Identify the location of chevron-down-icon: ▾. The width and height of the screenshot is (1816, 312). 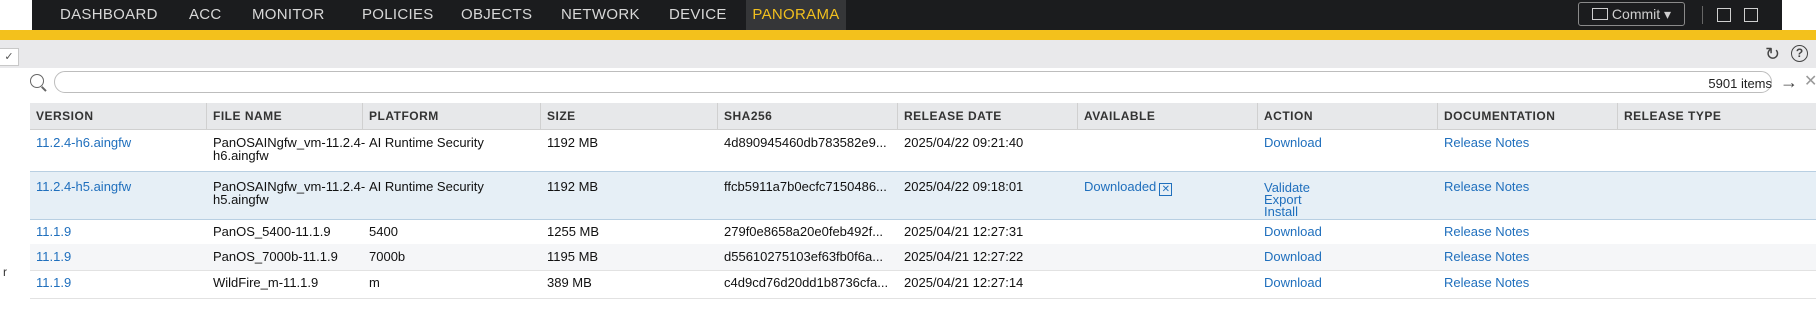
(1668, 14).